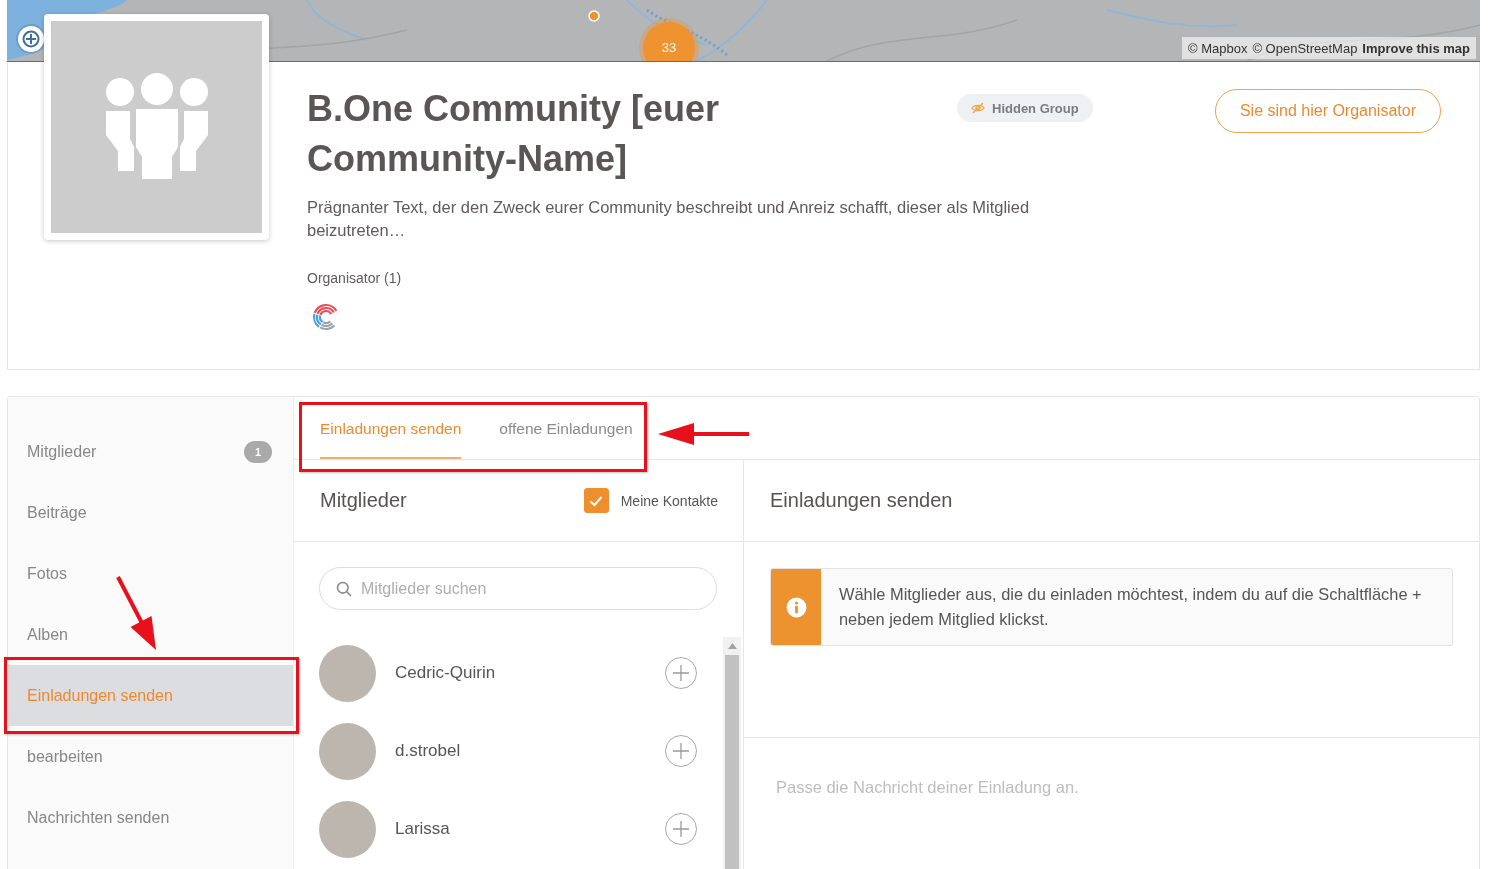  Describe the element at coordinates (732, 646) in the screenshot. I see `caret-up-icon` at that location.